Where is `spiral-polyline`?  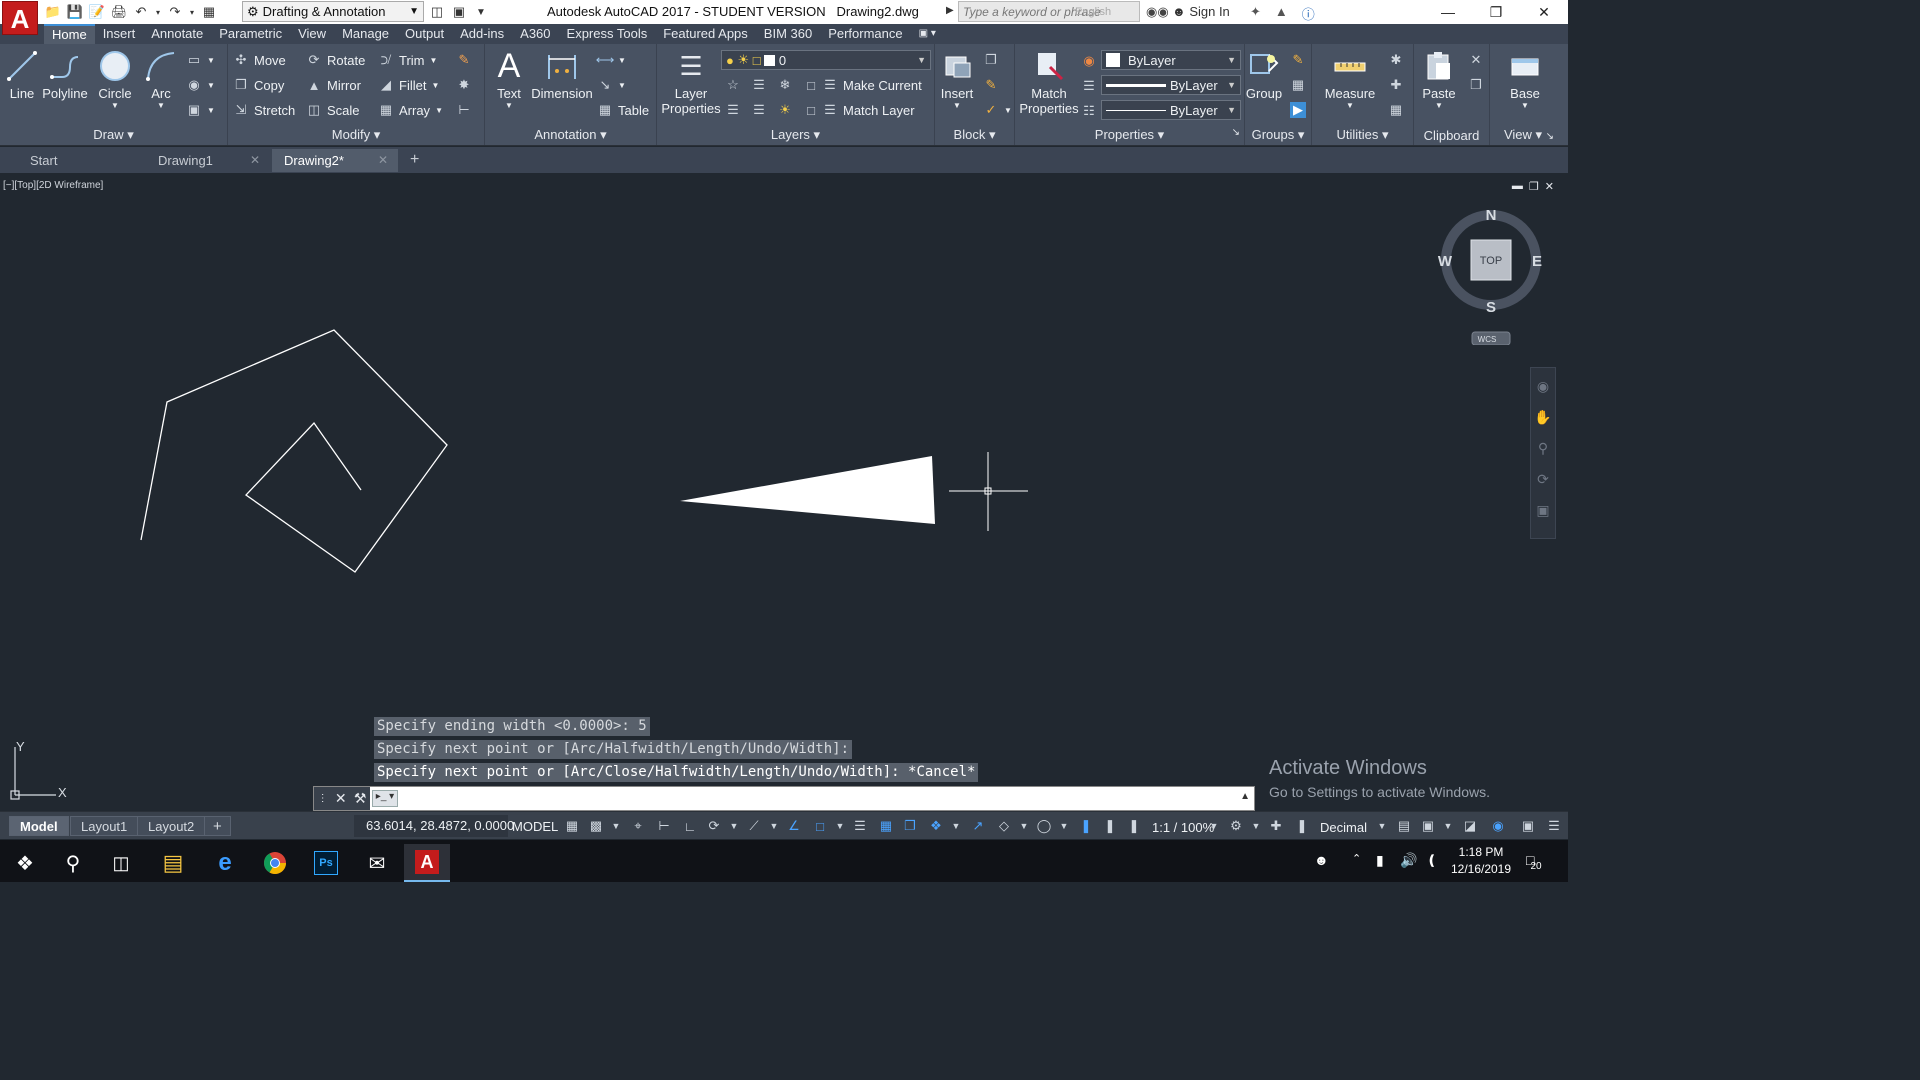 spiral-polyline is located at coordinates (294, 451).